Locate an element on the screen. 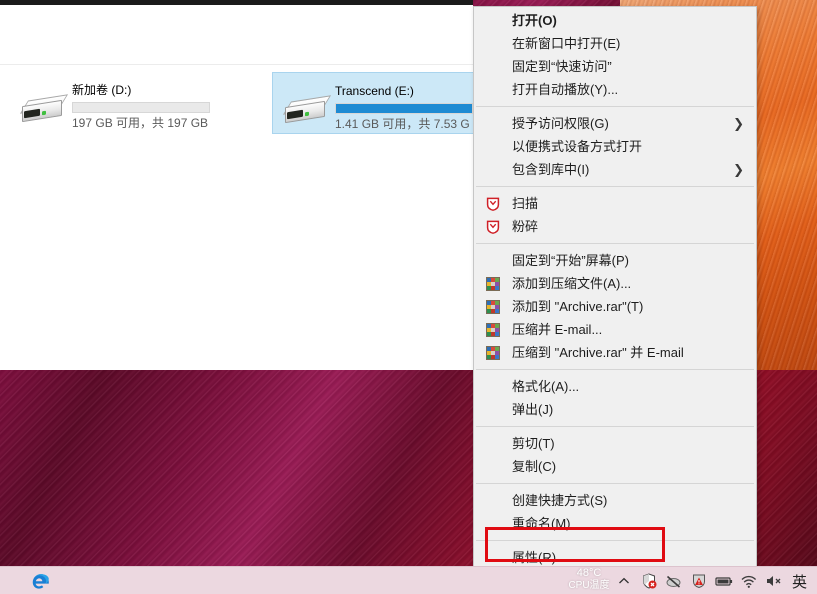 This screenshot has width=817, height=594. menu-item: 压缩到 "Archive.rar" 并 E-mail is located at coordinates (615, 352).